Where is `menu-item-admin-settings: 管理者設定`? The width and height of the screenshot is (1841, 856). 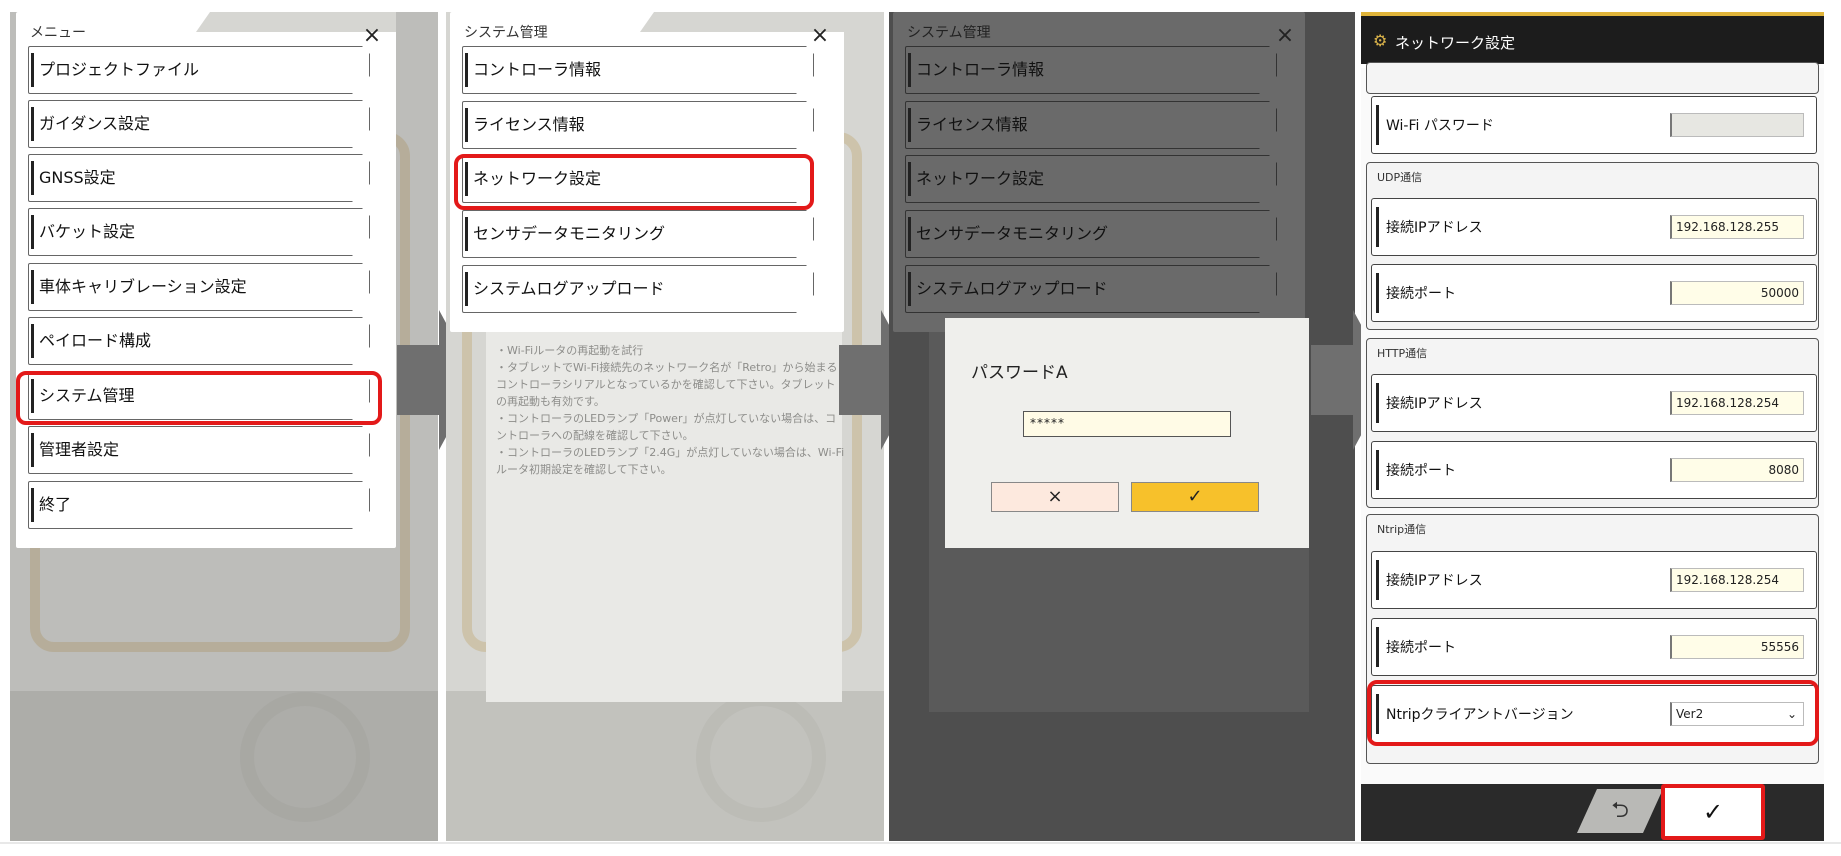
menu-item-admin-settings: 管理者設定 is located at coordinates (199, 450).